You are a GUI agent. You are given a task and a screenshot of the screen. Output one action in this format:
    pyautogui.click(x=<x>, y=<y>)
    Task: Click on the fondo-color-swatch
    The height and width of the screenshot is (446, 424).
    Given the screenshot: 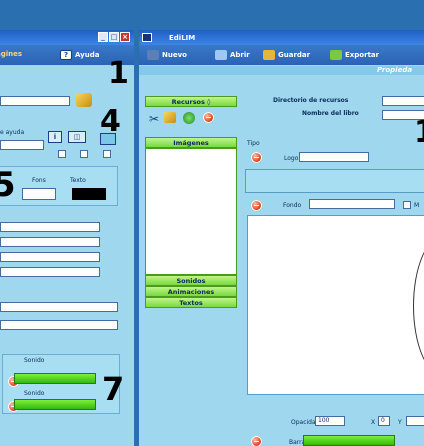 What is the action you would take?
    pyautogui.click(x=39, y=194)
    